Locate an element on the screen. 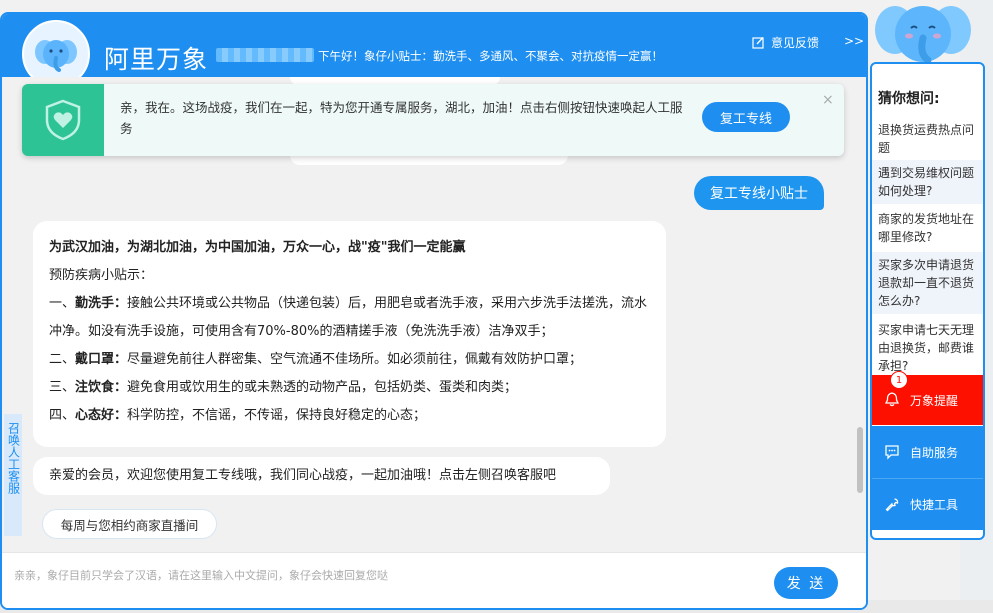 Image resolution: width=993 pixels, height=613 pixels. input-area: 发 送 is located at coordinates (434, 580).